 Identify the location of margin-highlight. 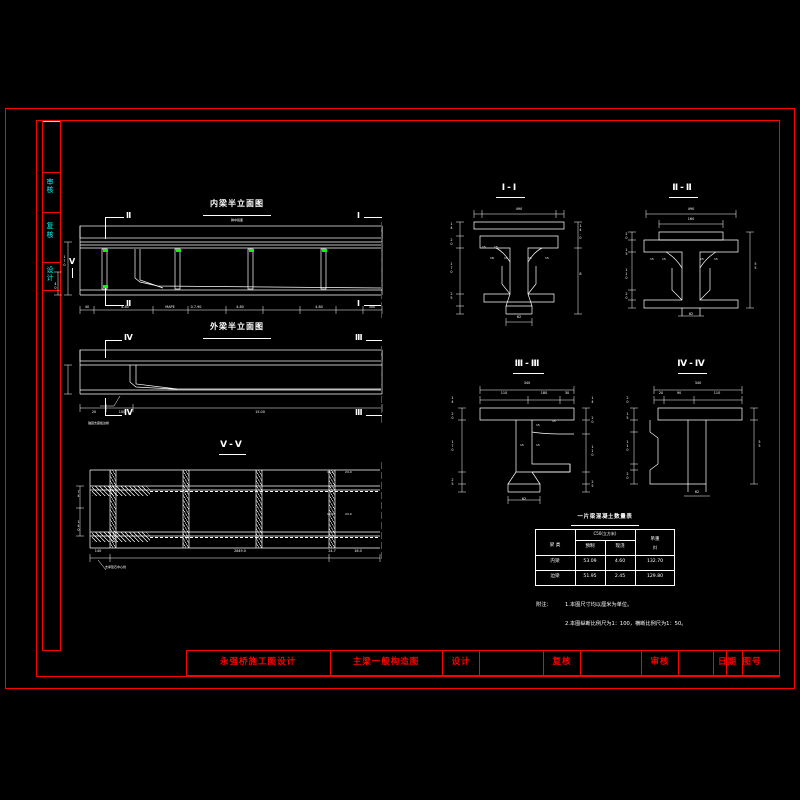
(51, 121).